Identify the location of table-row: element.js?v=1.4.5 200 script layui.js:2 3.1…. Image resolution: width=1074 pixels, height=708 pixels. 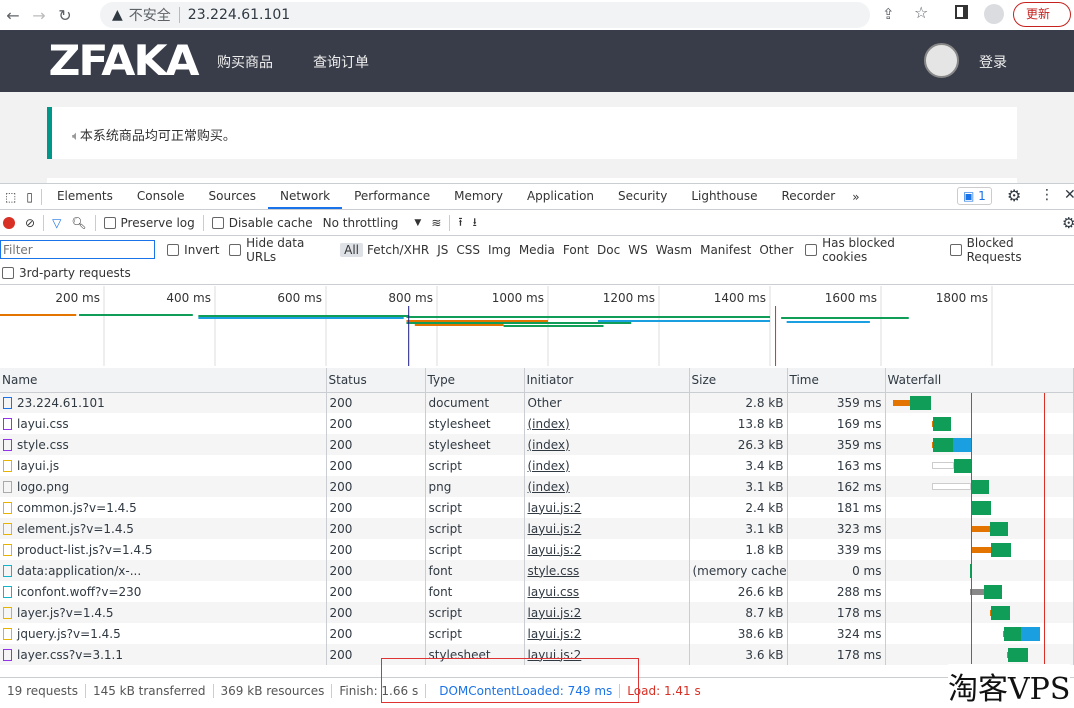
(537, 528).